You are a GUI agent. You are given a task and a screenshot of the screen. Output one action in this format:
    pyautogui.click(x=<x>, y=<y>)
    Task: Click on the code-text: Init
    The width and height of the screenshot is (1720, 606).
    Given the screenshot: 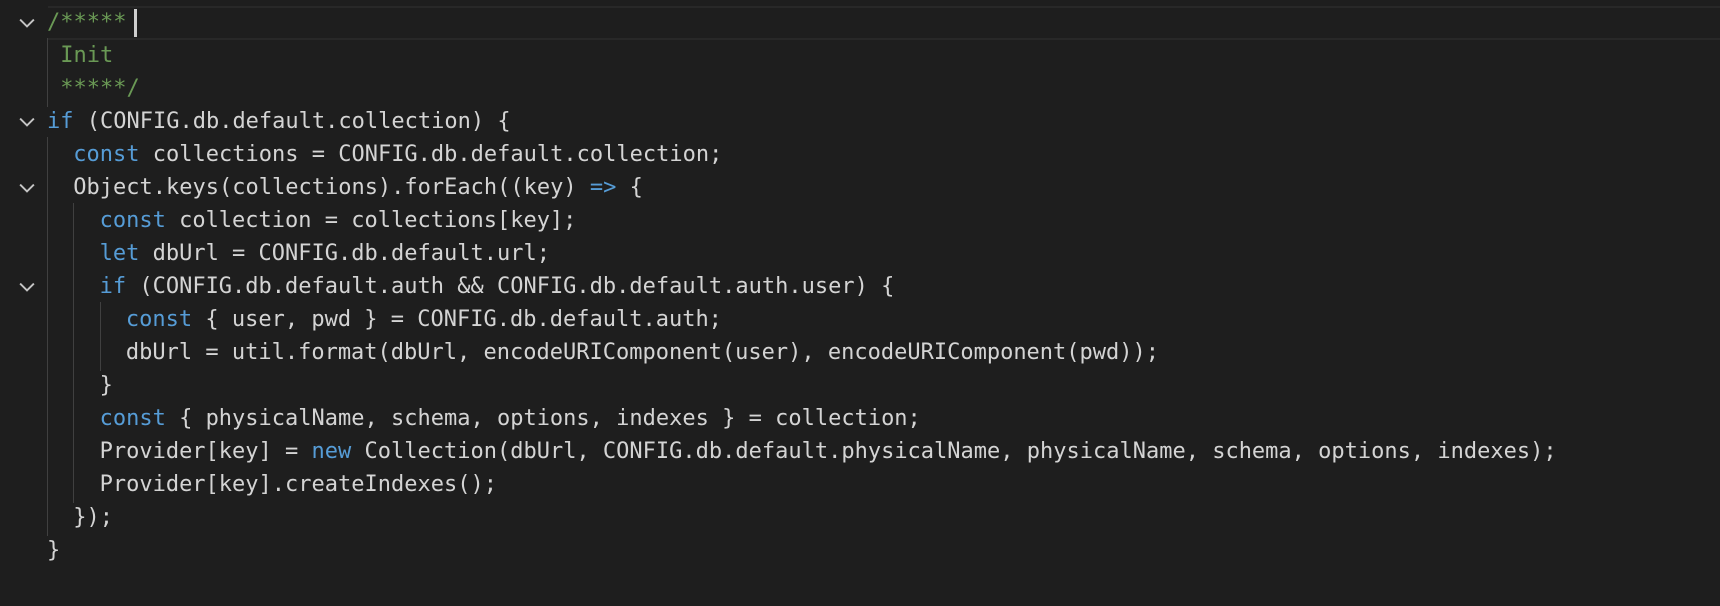 What is the action you would take?
    pyautogui.click(x=80, y=56)
    